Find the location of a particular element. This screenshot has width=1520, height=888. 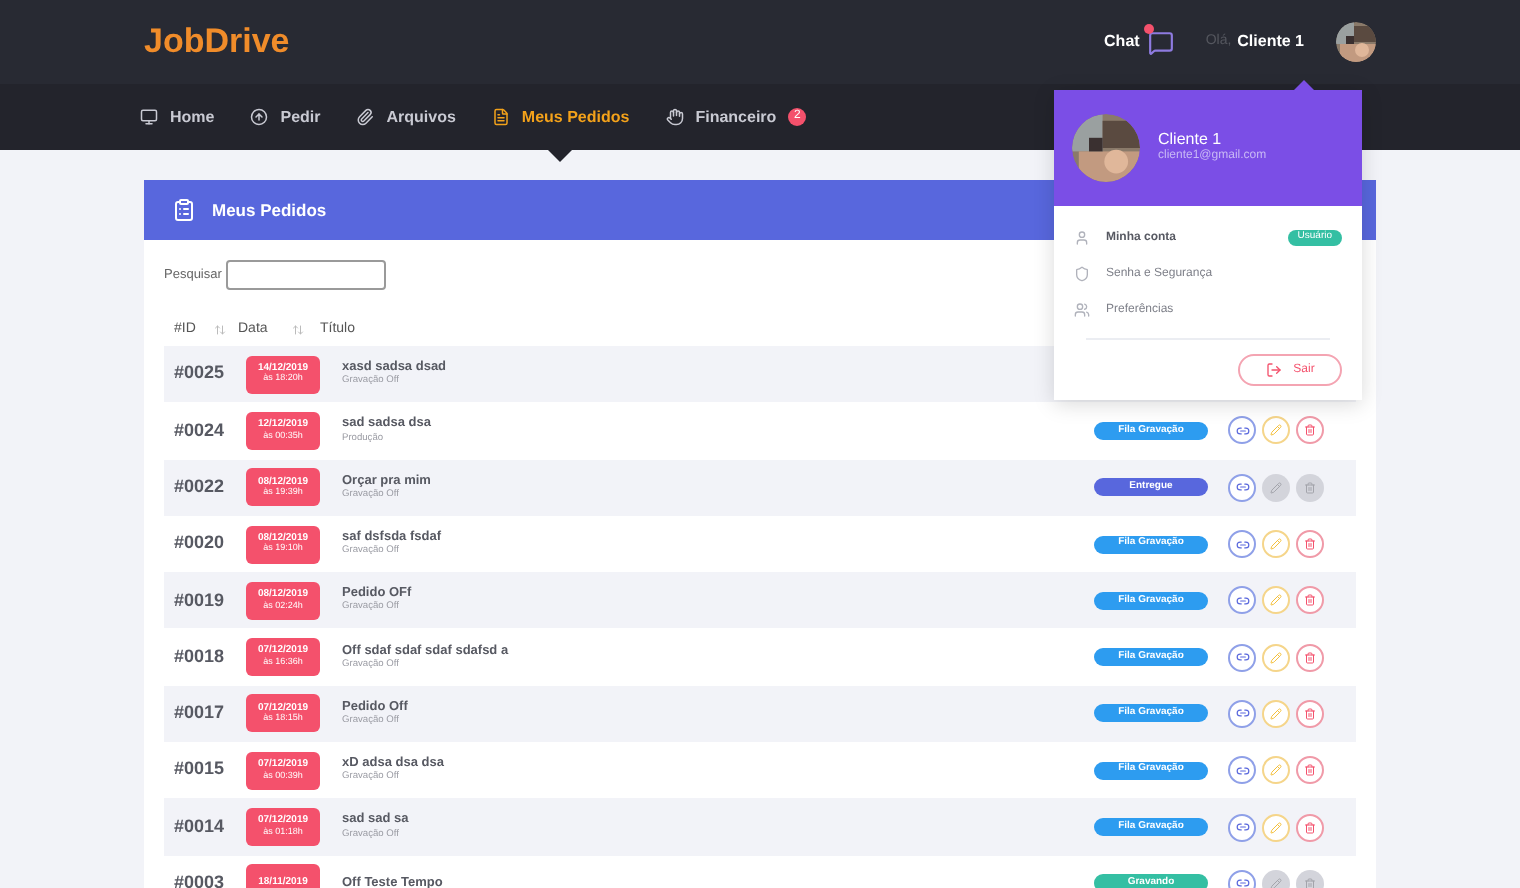

nav-item: Arquivos is located at coordinates (406, 117).